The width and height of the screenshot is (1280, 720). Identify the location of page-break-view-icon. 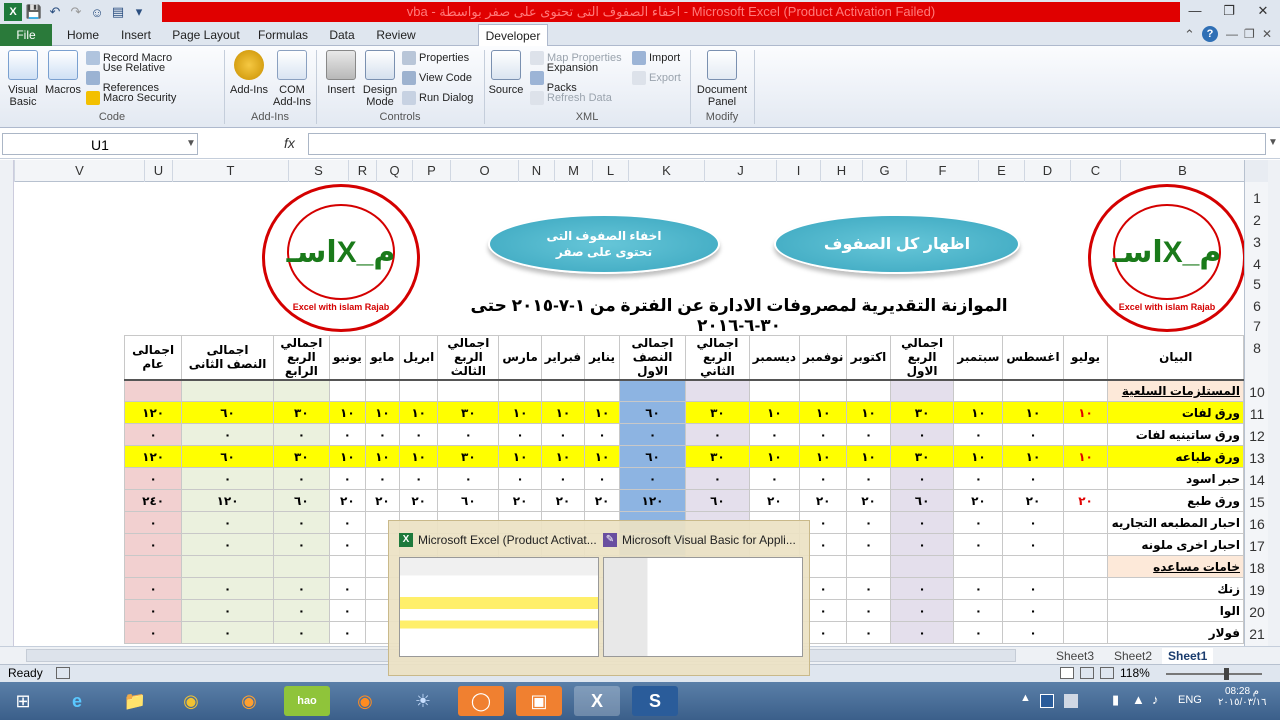
(1107, 673).